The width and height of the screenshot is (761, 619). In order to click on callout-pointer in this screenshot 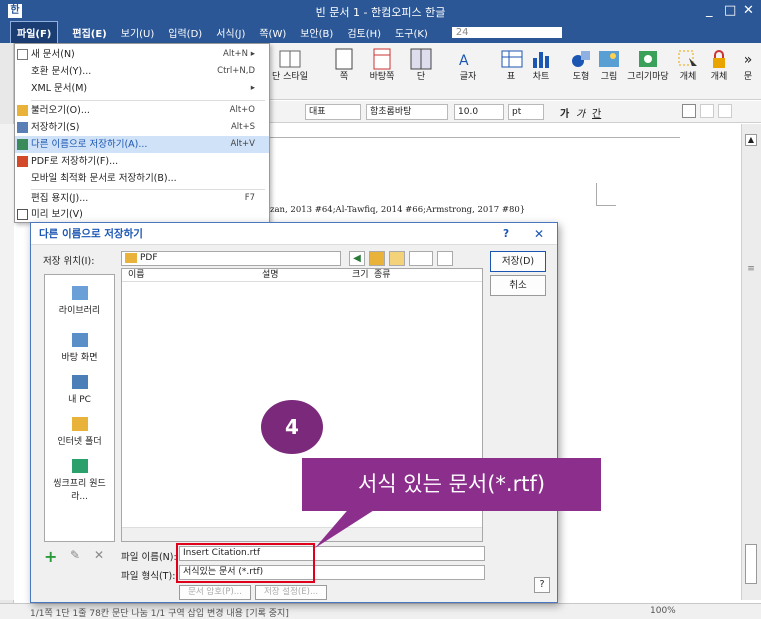, I will do `click(348, 526)`.